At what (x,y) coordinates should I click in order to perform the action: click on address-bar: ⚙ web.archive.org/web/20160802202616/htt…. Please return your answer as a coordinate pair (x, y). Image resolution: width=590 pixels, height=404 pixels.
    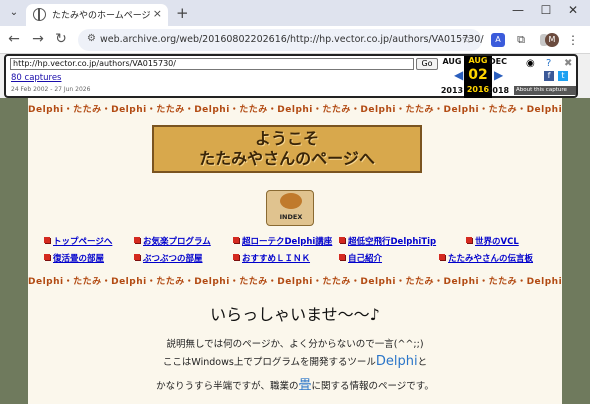
    Looking at the image, I should click on (281, 40).